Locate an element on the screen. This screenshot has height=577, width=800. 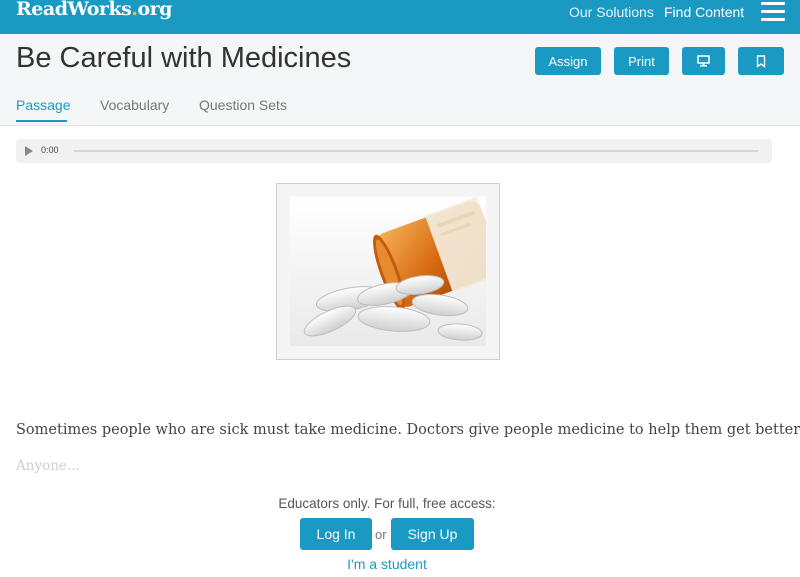
readworks-logo: ReadWorks.org is located at coordinates (94, 10).